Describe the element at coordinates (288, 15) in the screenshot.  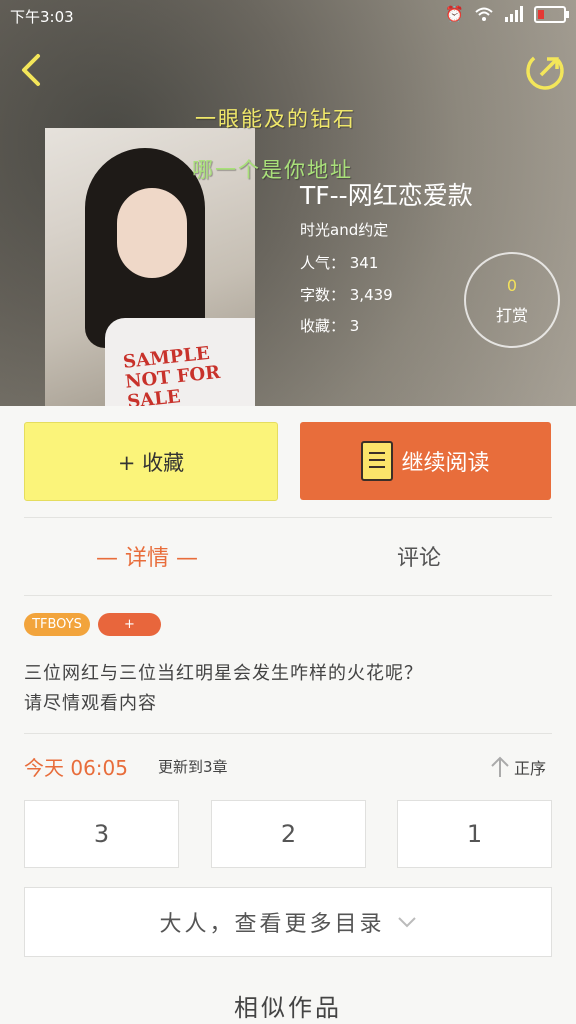
I see `status-bar: 下午3:03 ⏰` at that location.